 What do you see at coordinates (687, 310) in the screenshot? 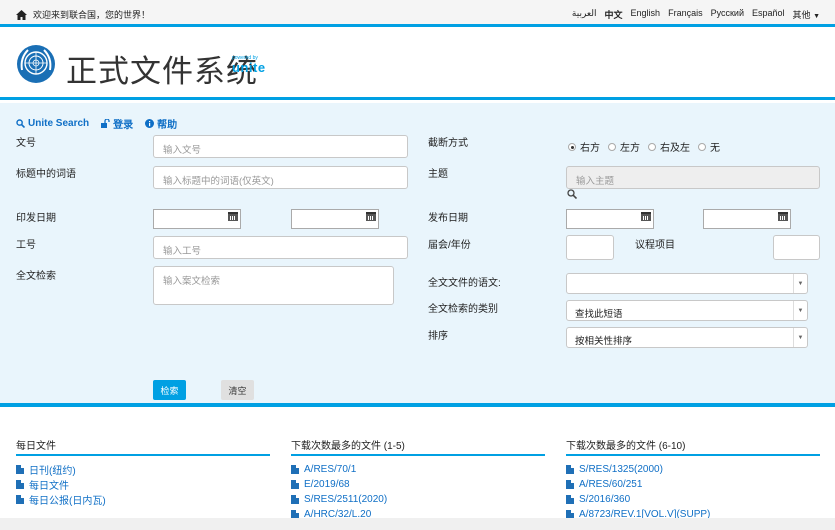
I see `fulltext-type-select: 查找此短语 ▼` at bounding box center [687, 310].